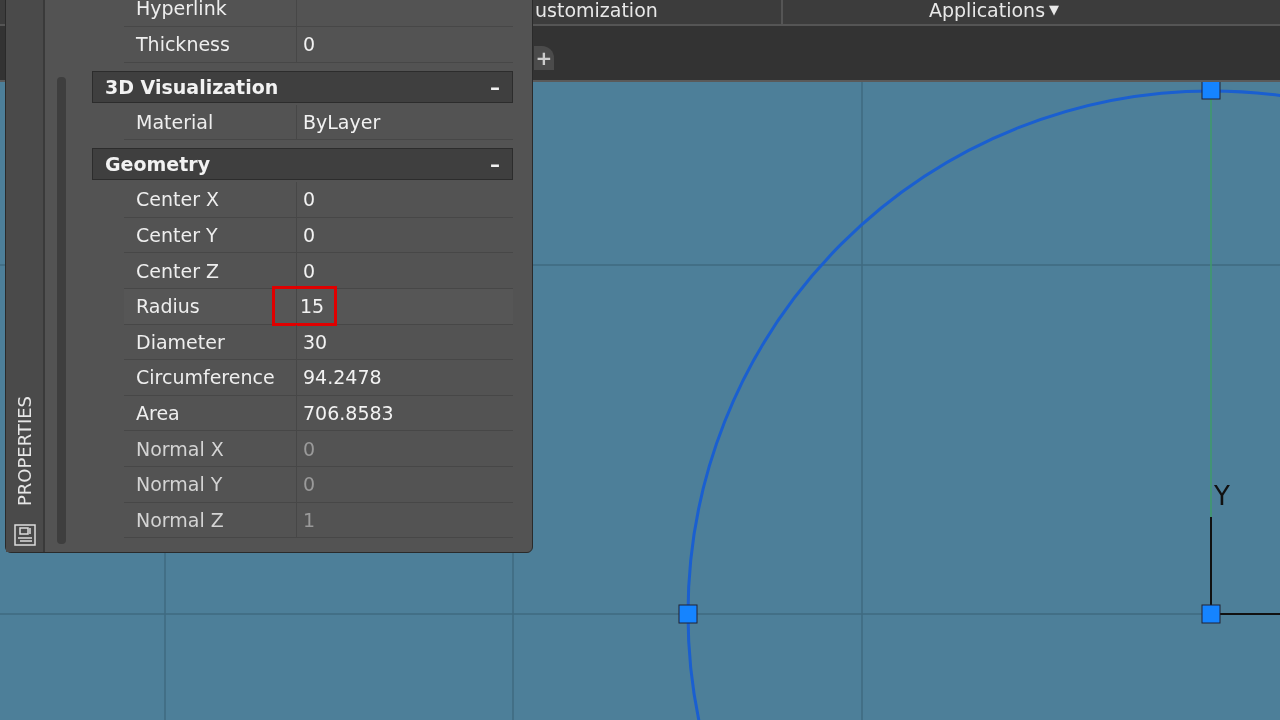 This screenshot has width=1280, height=720. I want to click on property-row: Radius 15, so click(318, 306).